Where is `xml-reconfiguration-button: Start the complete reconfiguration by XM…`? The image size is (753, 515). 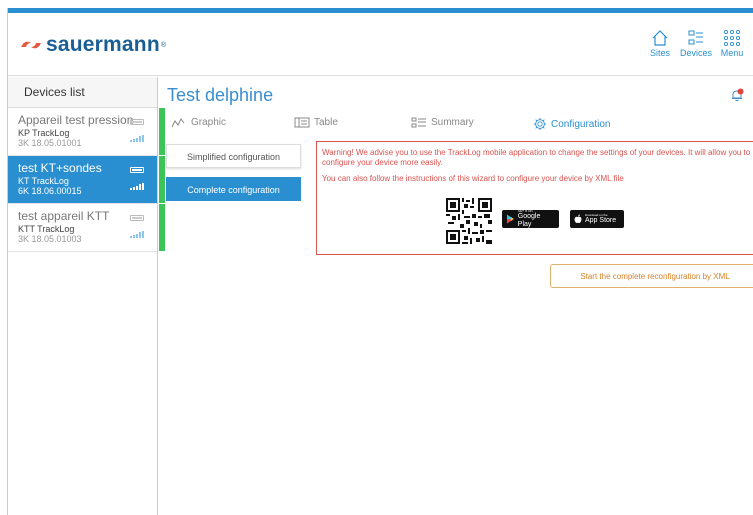
xml-reconfiguration-button: Start the complete reconfiguration by XM… is located at coordinates (651, 276).